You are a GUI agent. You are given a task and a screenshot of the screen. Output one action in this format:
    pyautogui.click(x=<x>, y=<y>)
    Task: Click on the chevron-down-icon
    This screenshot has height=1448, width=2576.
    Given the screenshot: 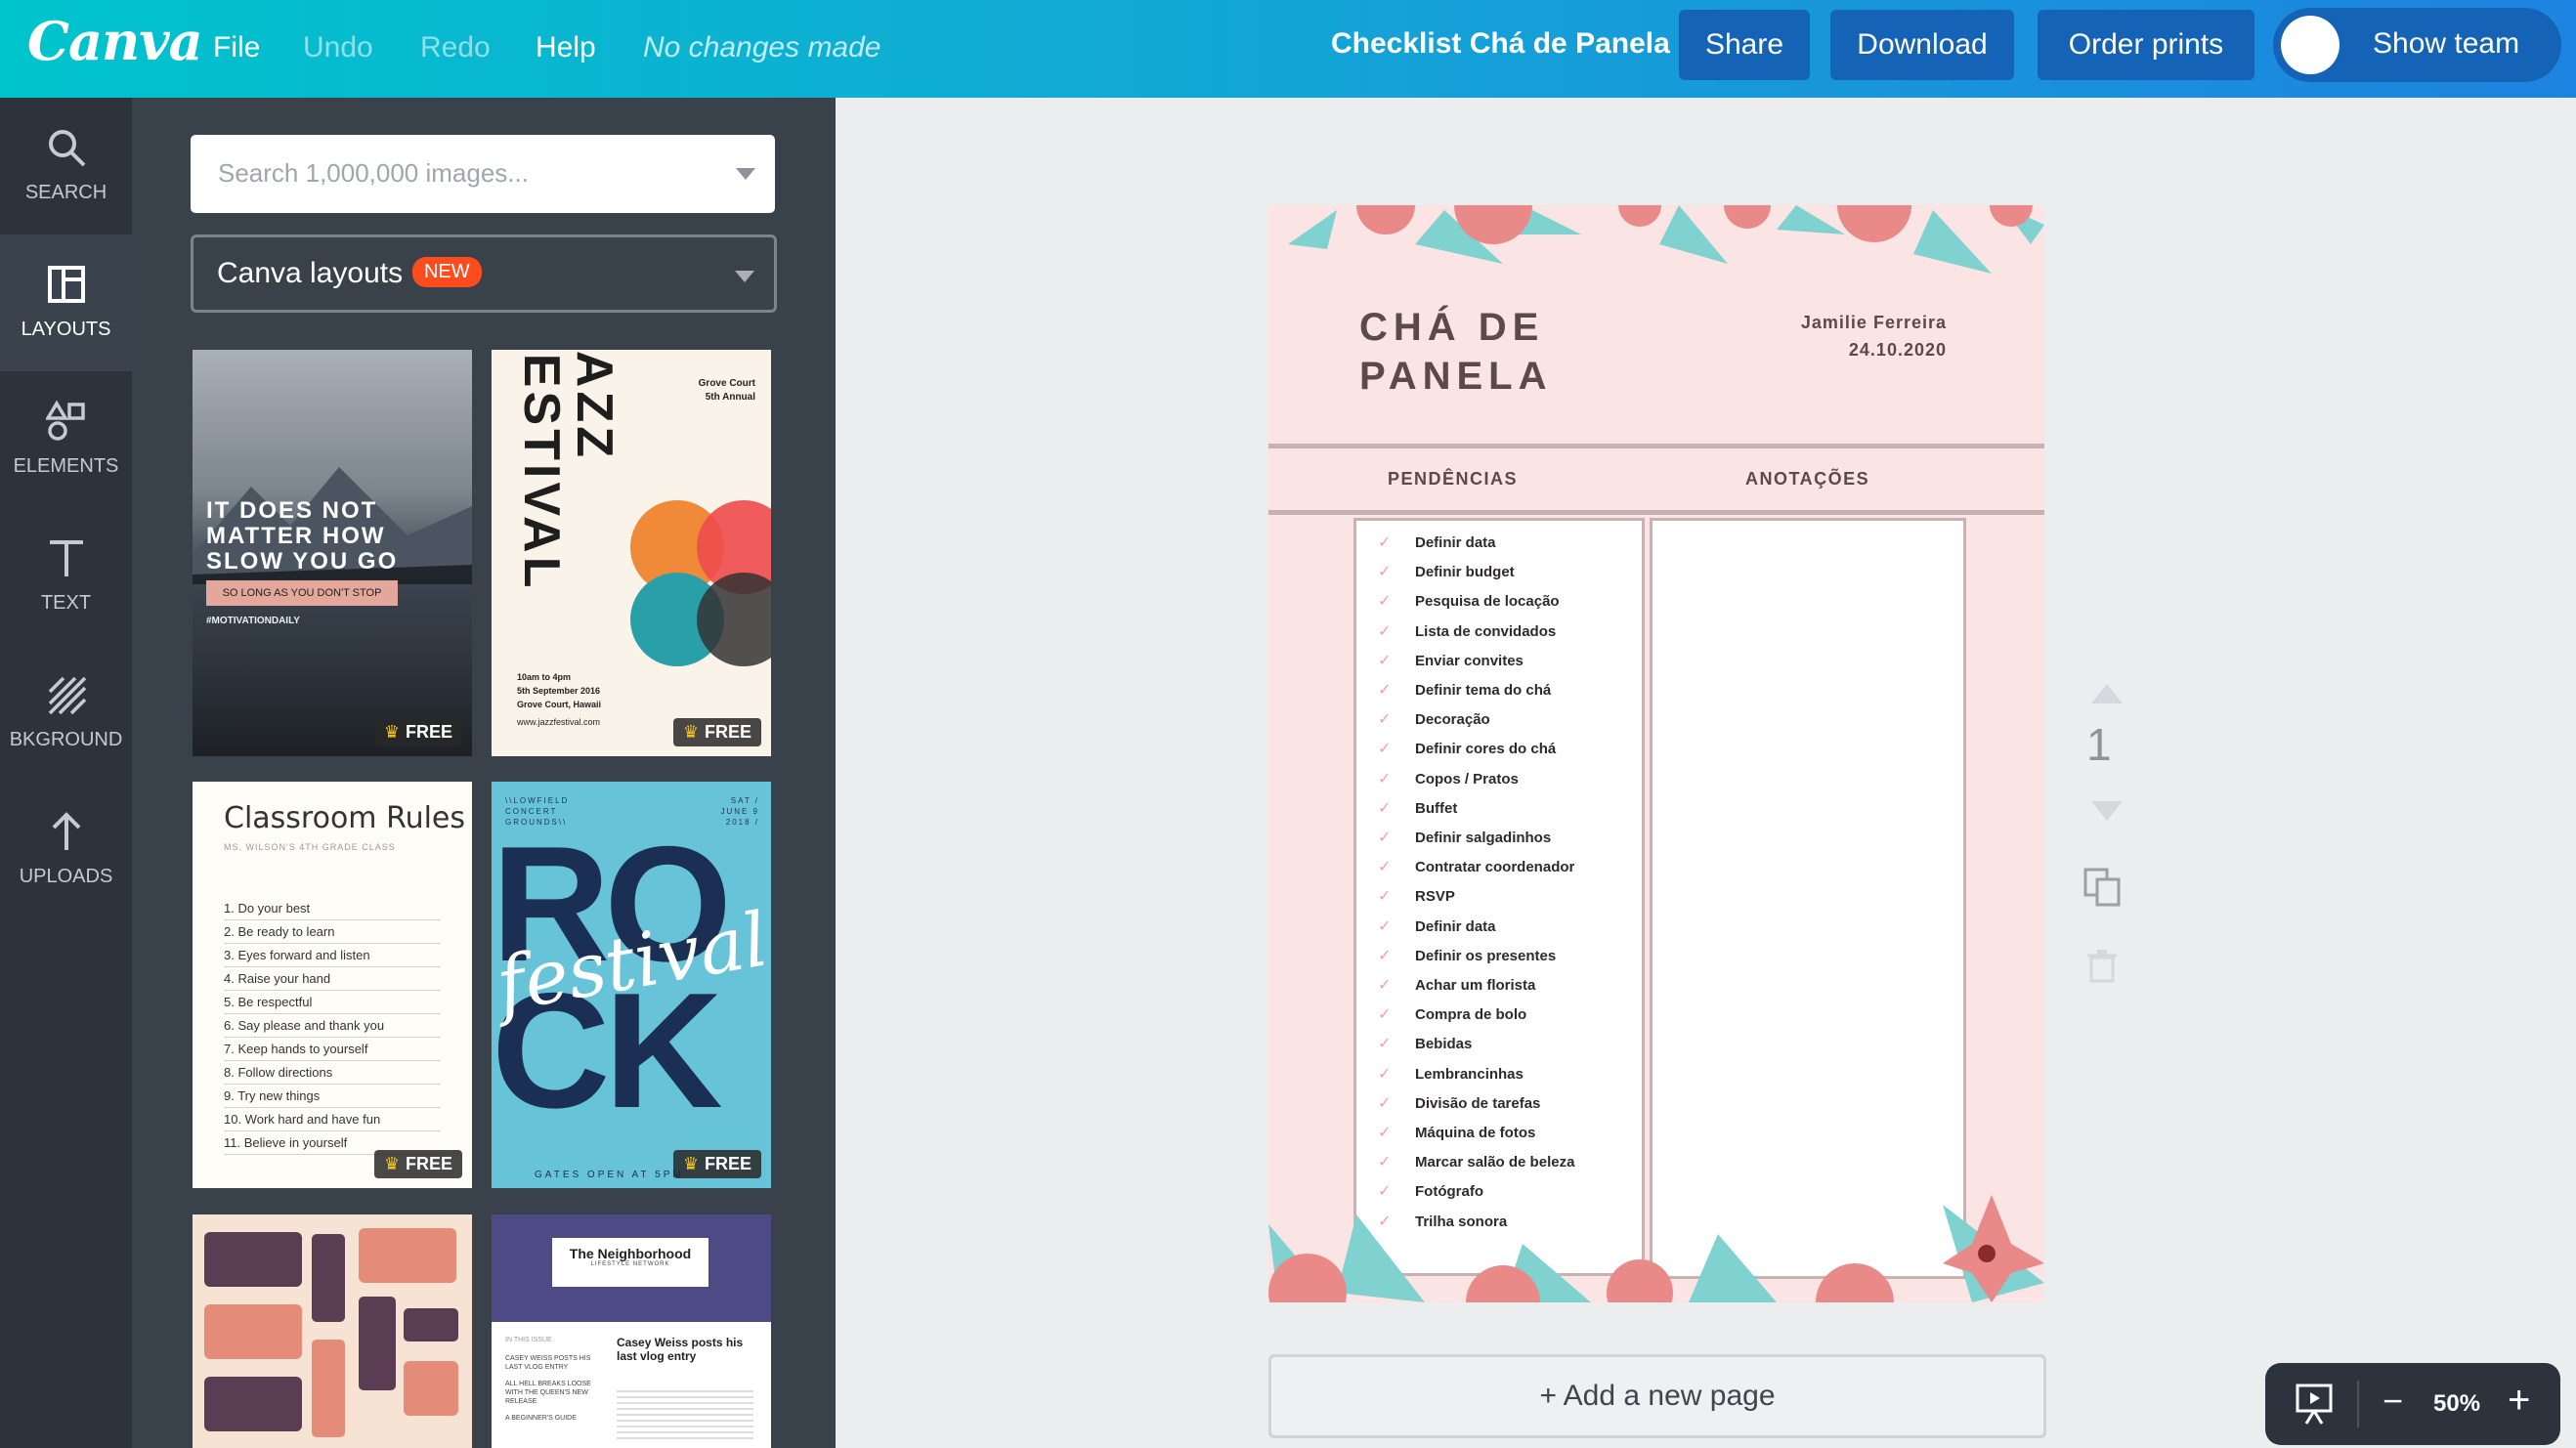 What is the action you would take?
    pyautogui.click(x=745, y=174)
    